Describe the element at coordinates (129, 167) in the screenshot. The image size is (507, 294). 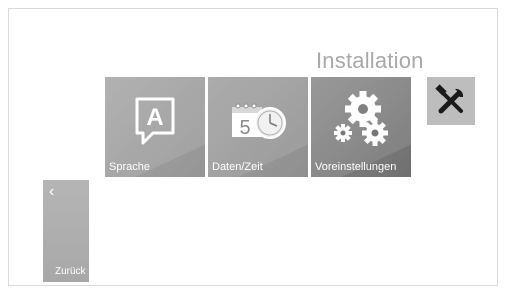
I see `tile-label-sprache: Sprache` at that location.